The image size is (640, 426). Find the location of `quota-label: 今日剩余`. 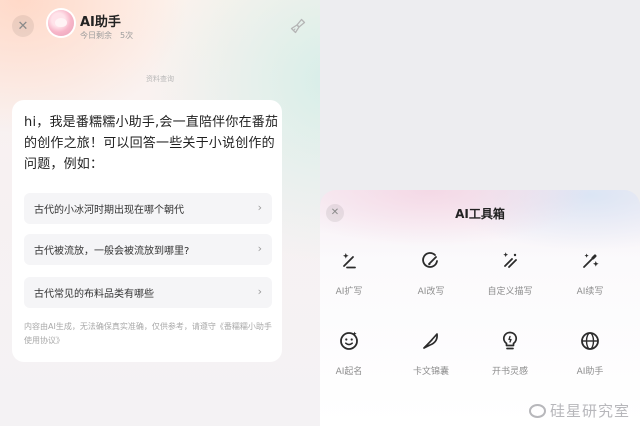

quota-label: 今日剩余 is located at coordinates (96, 35).